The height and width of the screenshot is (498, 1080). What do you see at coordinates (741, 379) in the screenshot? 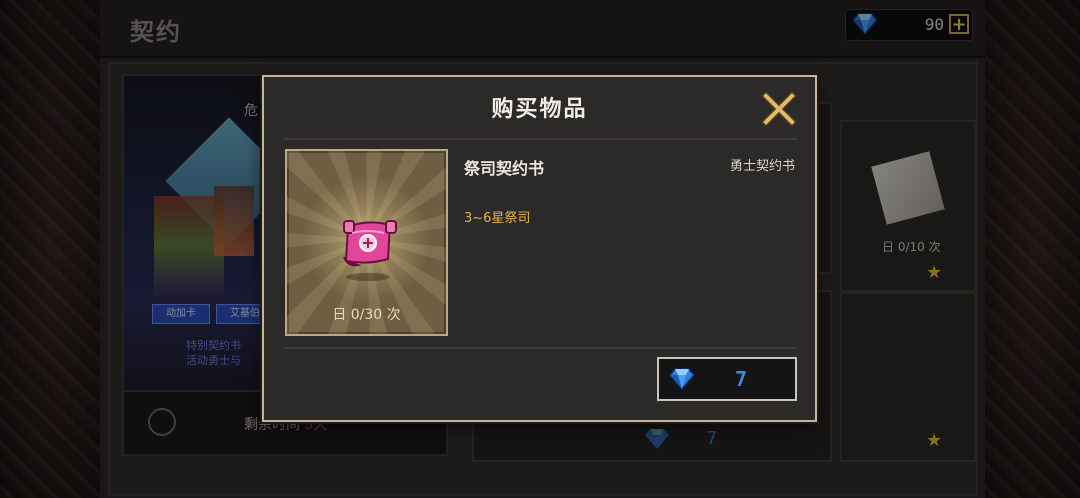
I see `buy-price: 7` at bounding box center [741, 379].